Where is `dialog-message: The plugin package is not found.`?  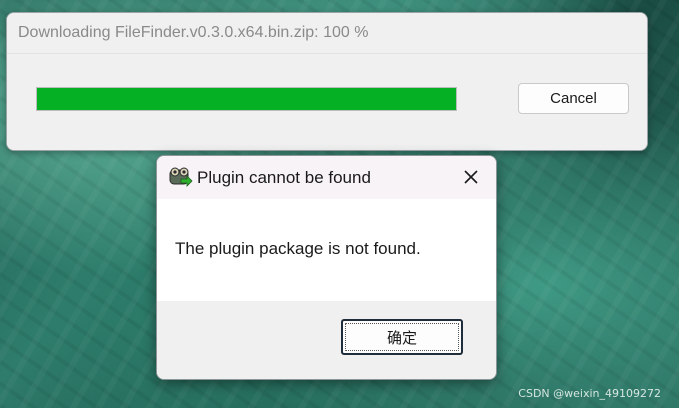
dialog-message: The plugin package is not found. is located at coordinates (298, 248).